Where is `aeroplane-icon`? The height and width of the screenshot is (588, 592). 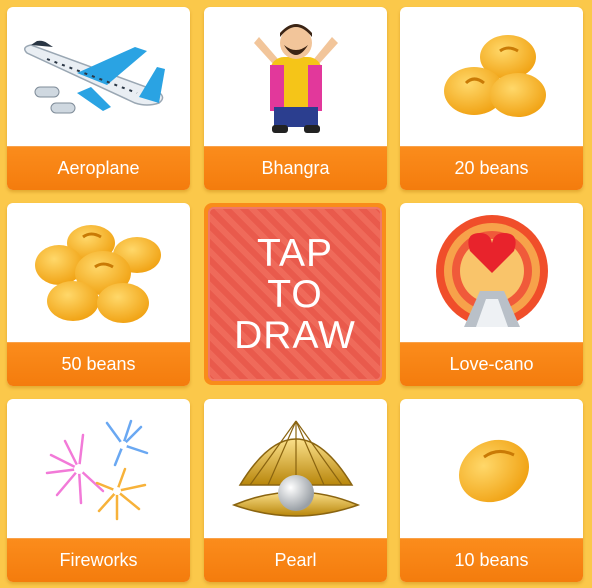 aeroplane-icon is located at coordinates (98, 77).